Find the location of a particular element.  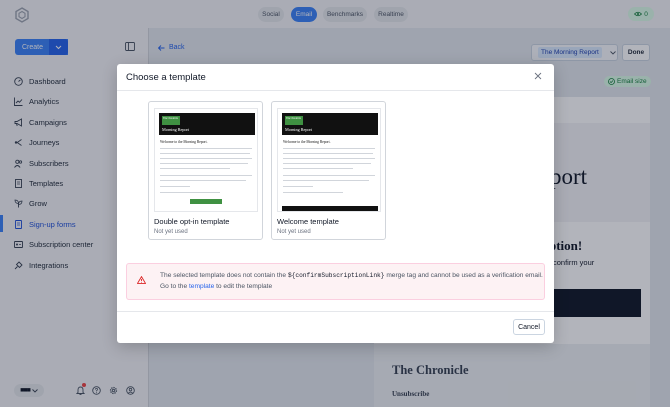

template-name: Welcome template is located at coordinates (308, 221).